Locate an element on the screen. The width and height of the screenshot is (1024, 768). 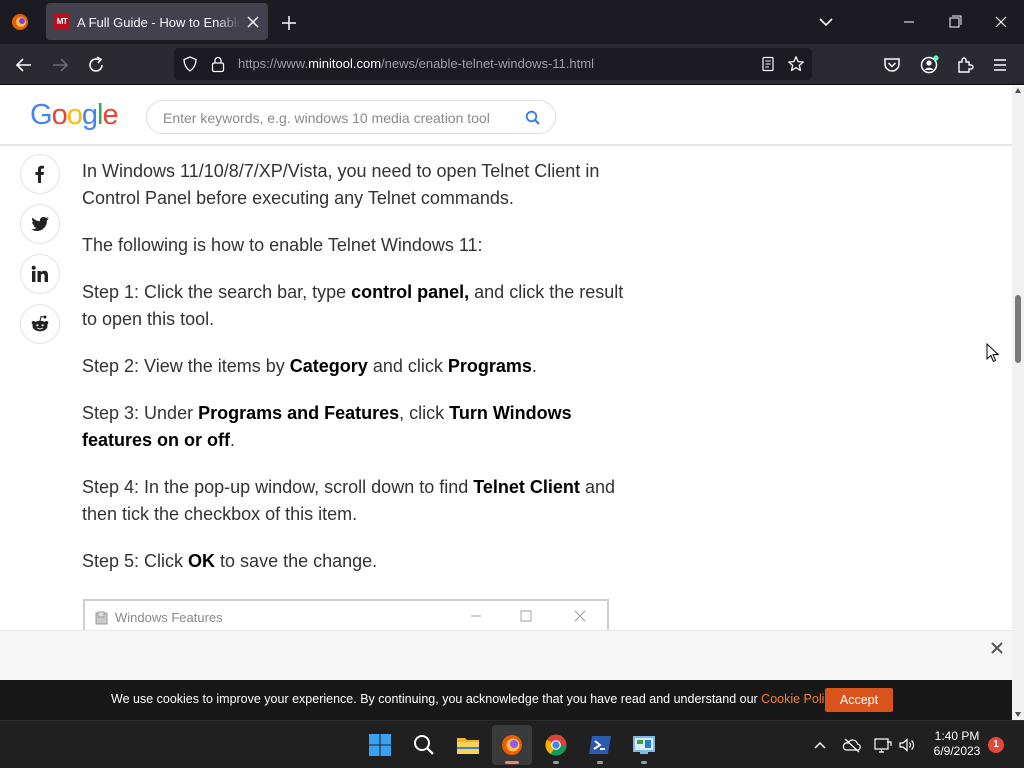
system-clock: 1:40 PM 6/9/2023 is located at coordinates (957, 744).